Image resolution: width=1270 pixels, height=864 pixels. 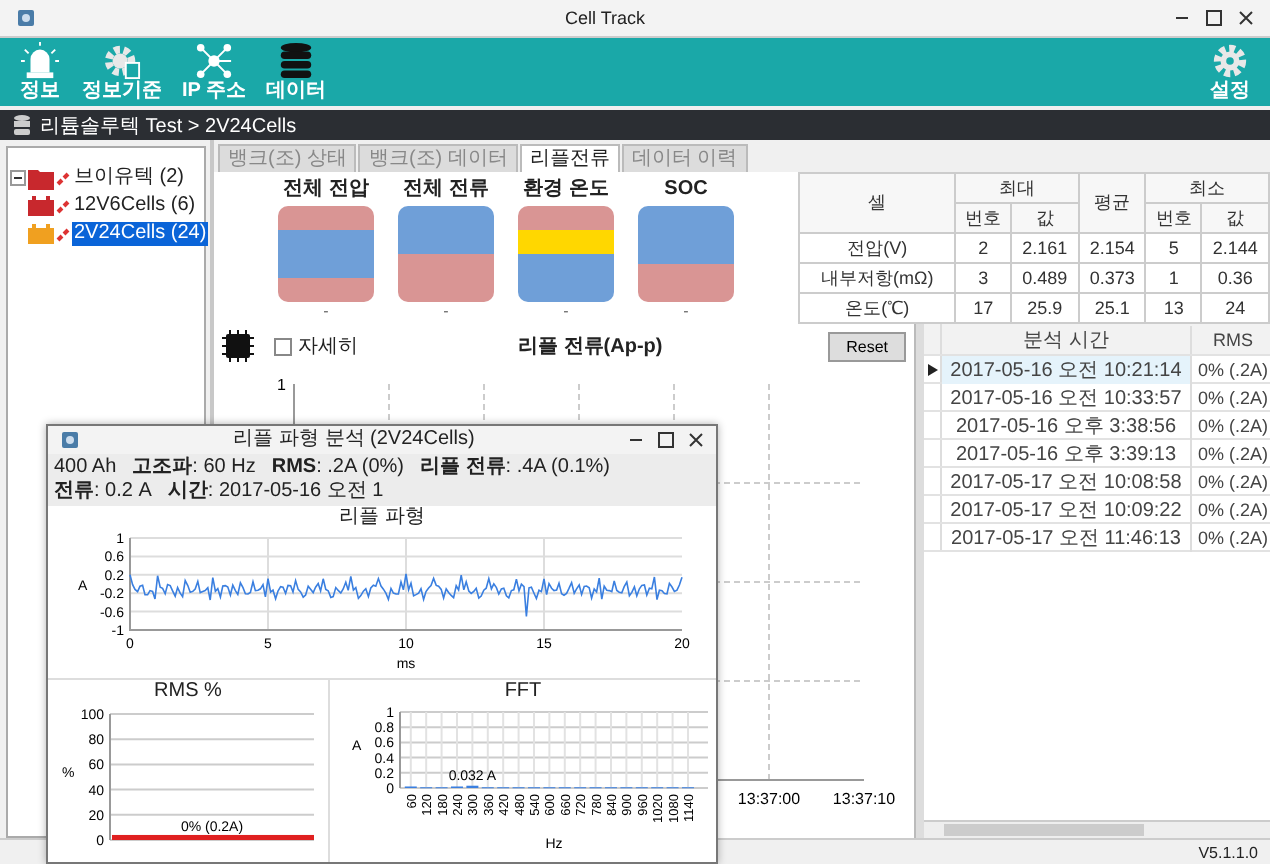 I want to click on gauge-title: 환경 온도, so click(x=566, y=189).